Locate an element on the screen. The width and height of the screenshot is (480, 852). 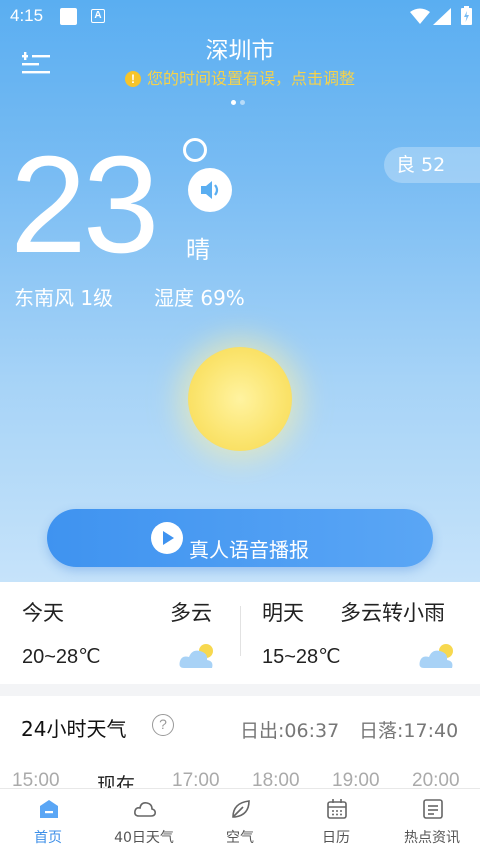
speaker-icon is located at coordinates (210, 190).